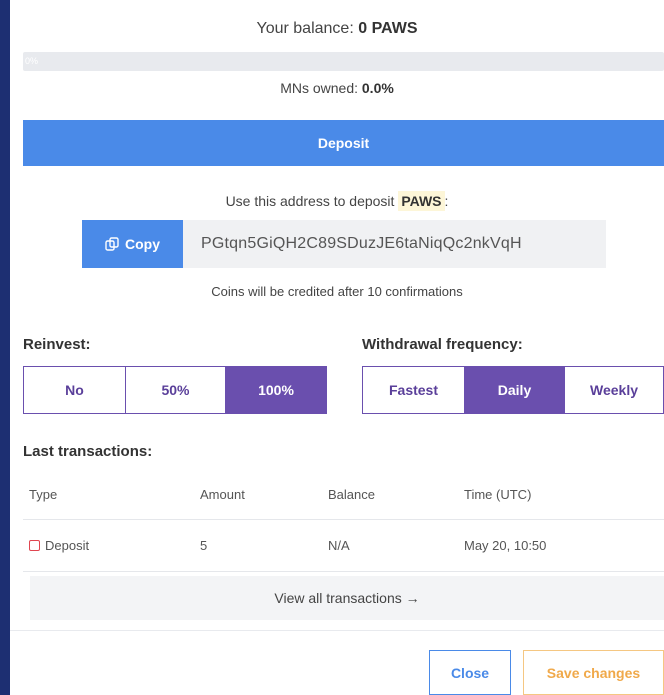  Describe the element at coordinates (388, 28) in the screenshot. I see `balance-value: 0 PAWS` at that location.